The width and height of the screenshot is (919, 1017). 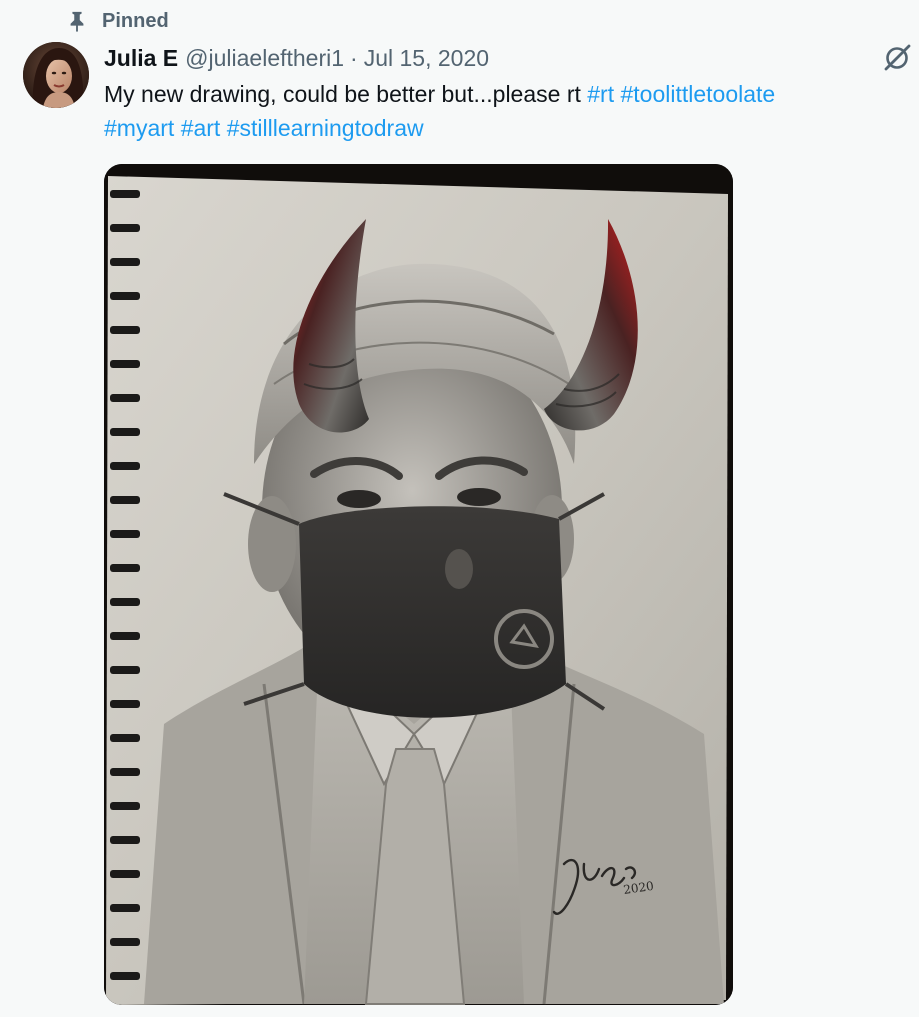 What do you see at coordinates (600, 94) in the screenshot?
I see `hashtag-link: #rt` at bounding box center [600, 94].